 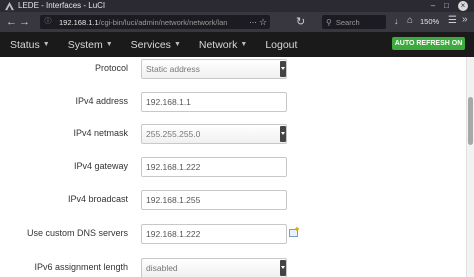 I want to click on menu-logout: Logout, so click(x=281, y=45).